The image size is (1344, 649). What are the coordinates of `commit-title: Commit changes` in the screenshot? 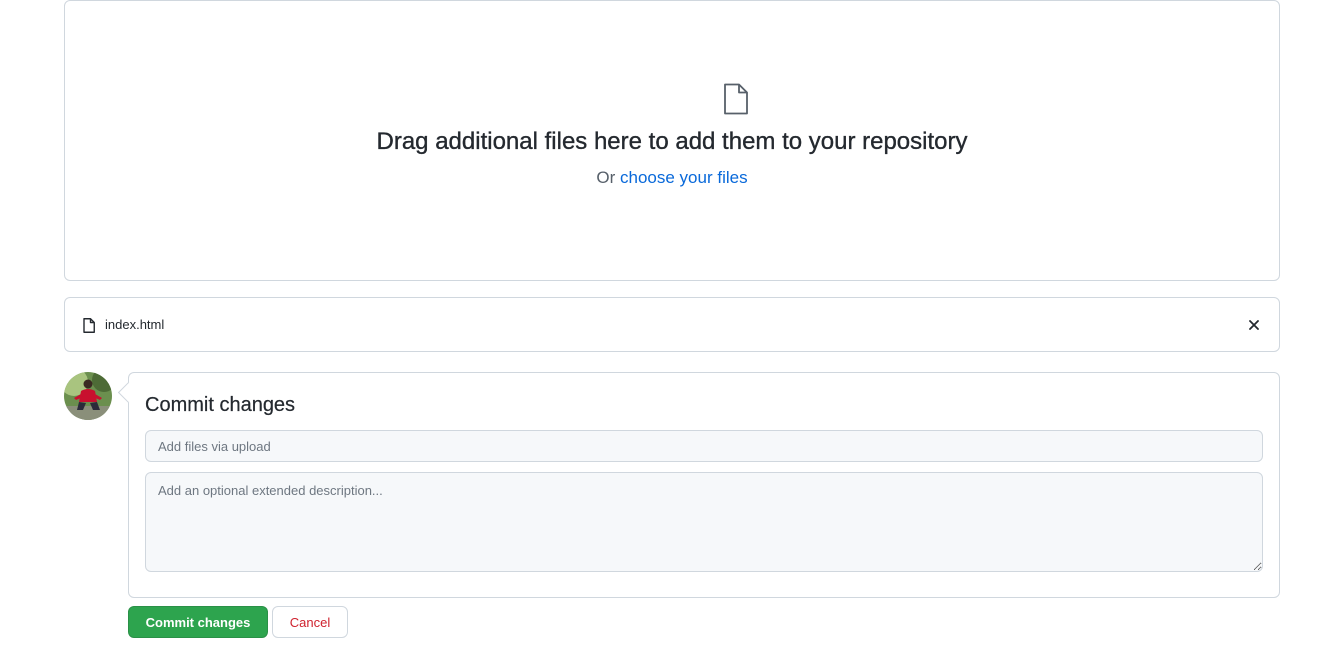 It's located at (220, 405).